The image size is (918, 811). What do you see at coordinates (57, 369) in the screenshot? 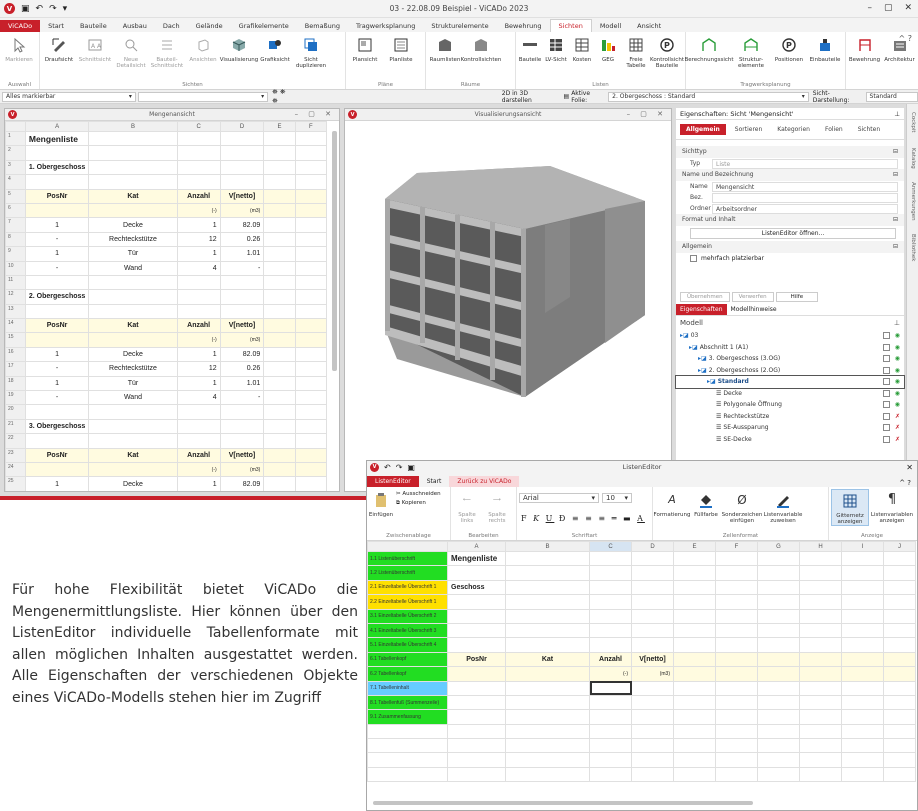
I see `cell-a: -` at bounding box center [57, 369].